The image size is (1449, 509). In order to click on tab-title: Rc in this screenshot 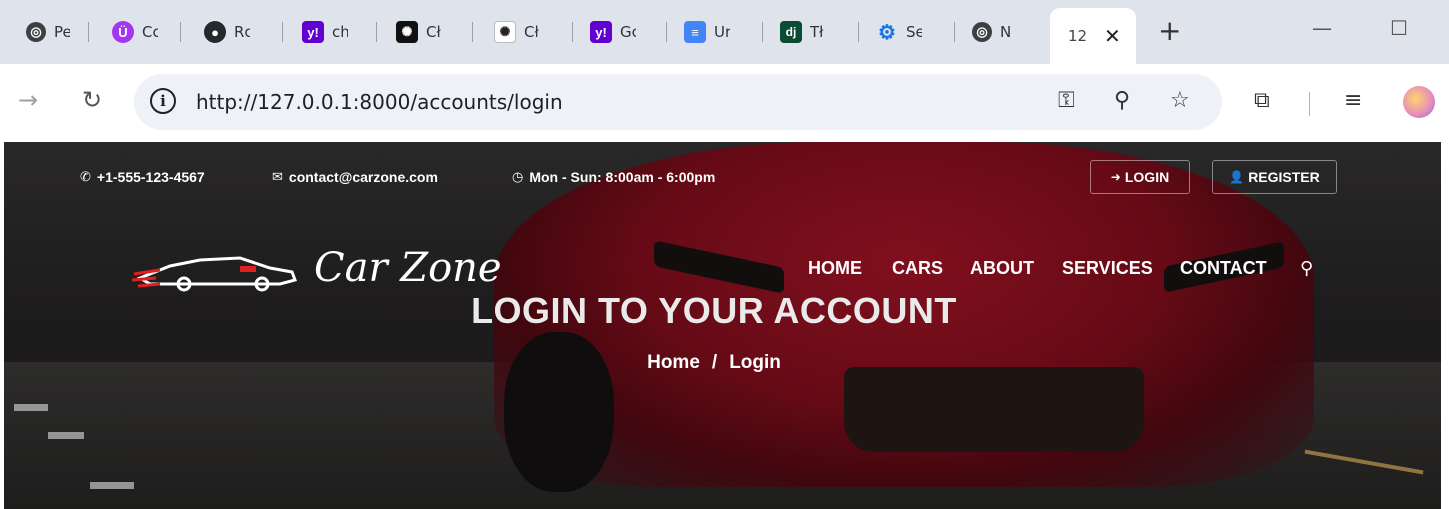, I will do `click(242, 32)`.